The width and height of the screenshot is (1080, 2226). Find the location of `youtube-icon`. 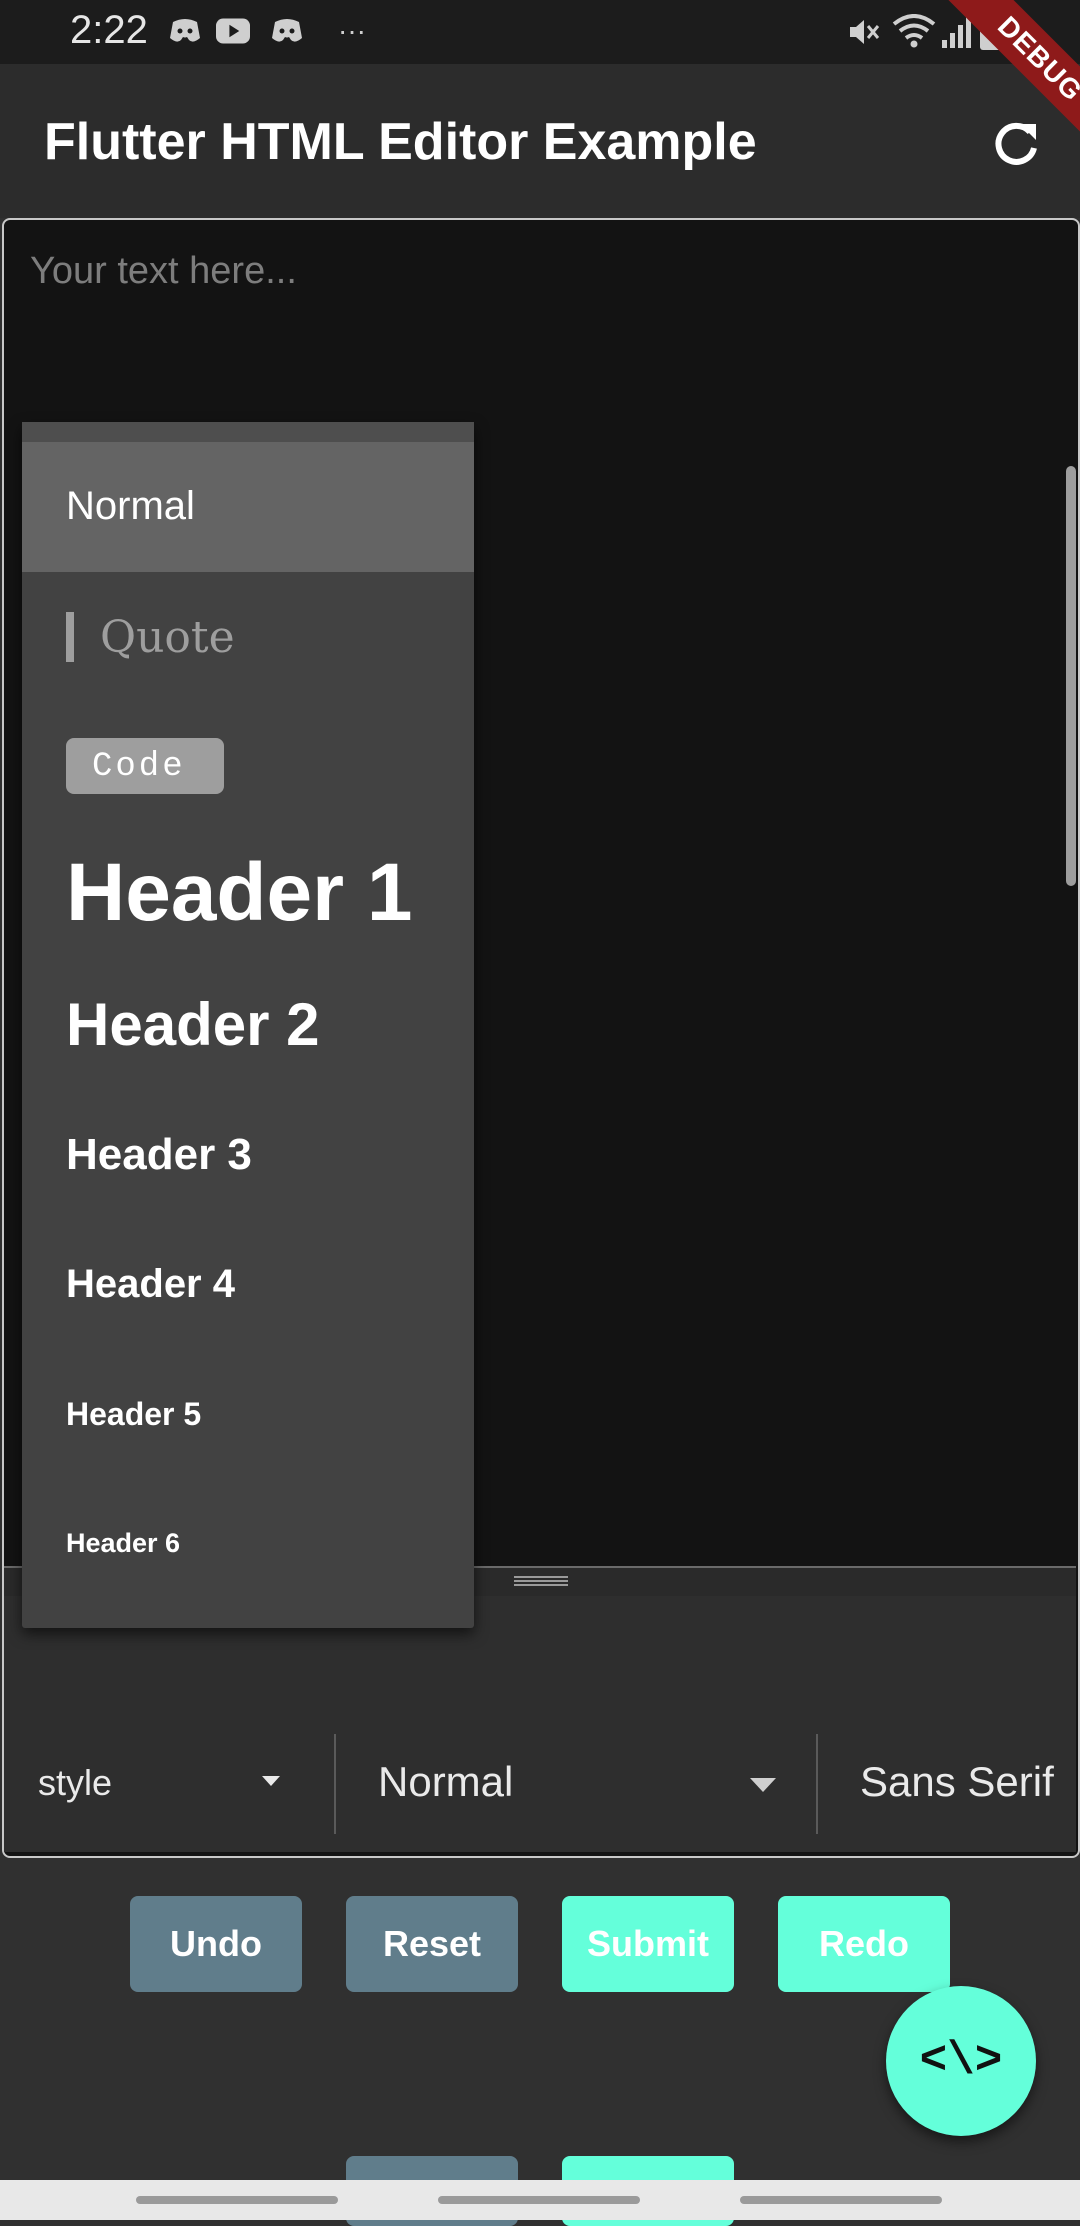

youtube-icon is located at coordinates (233, 31).